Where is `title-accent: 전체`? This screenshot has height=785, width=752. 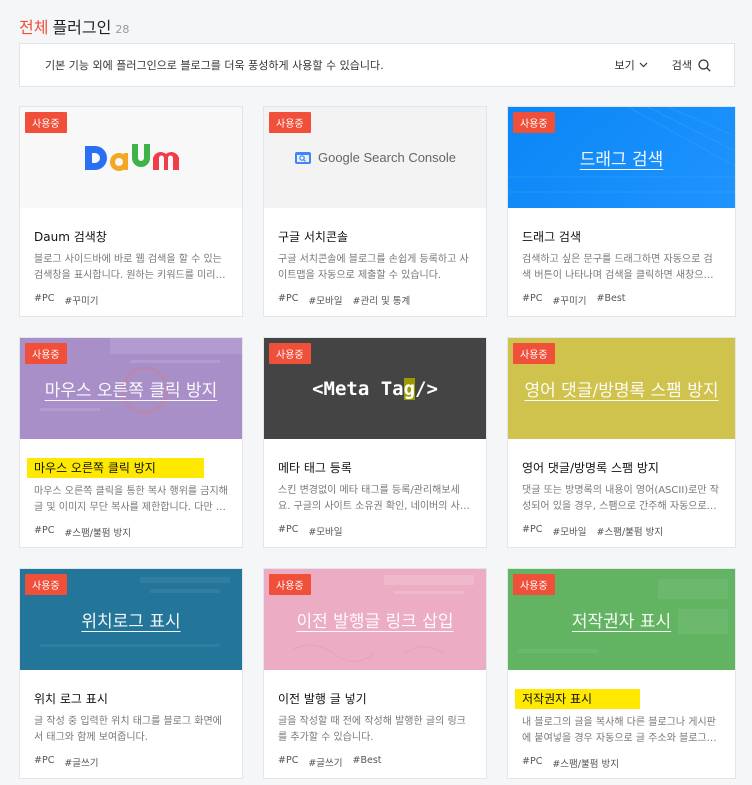
title-accent: 전체 is located at coordinates (34, 27).